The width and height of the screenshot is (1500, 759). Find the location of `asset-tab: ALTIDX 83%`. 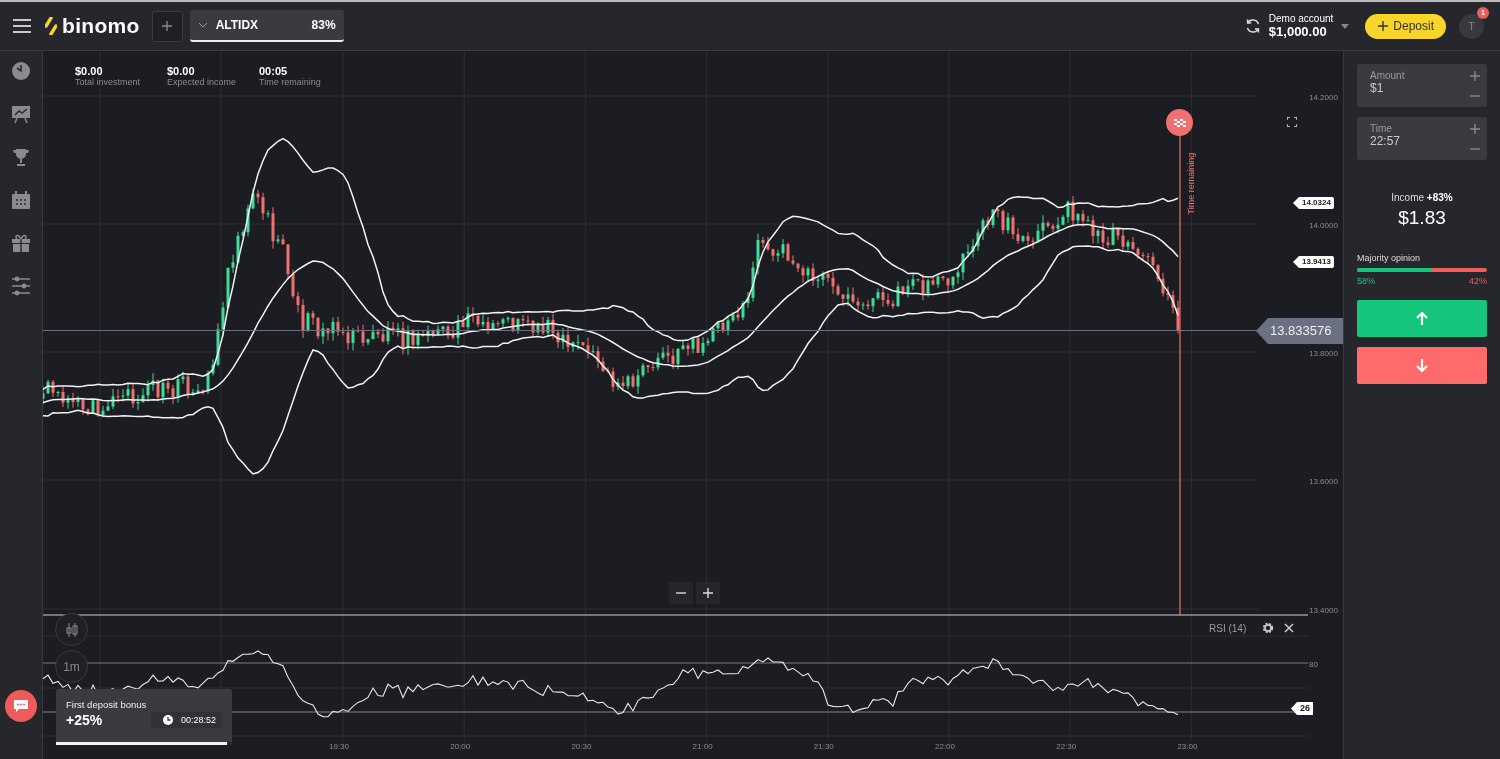

asset-tab: ALTIDX 83% is located at coordinates (266, 26).